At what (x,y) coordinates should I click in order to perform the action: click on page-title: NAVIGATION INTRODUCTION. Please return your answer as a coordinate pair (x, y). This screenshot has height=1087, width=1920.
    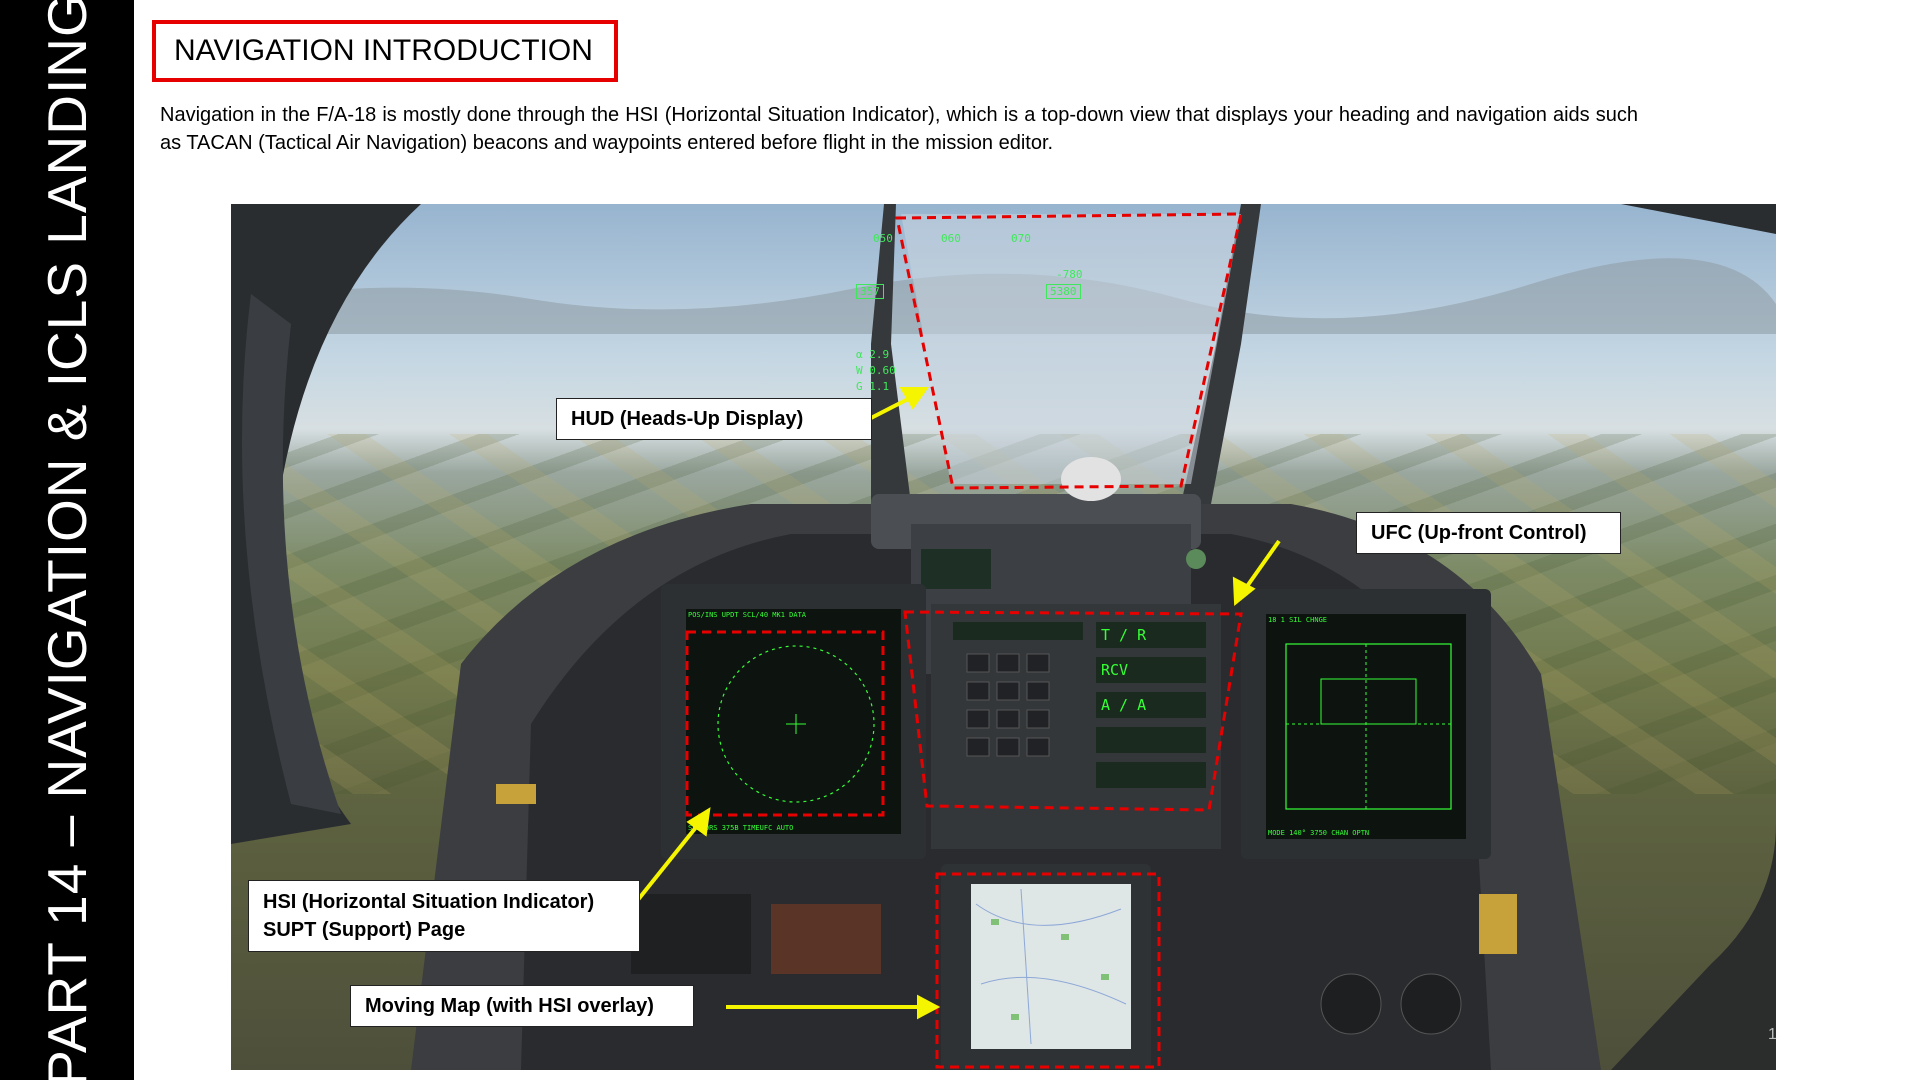
    Looking at the image, I should click on (383, 50).